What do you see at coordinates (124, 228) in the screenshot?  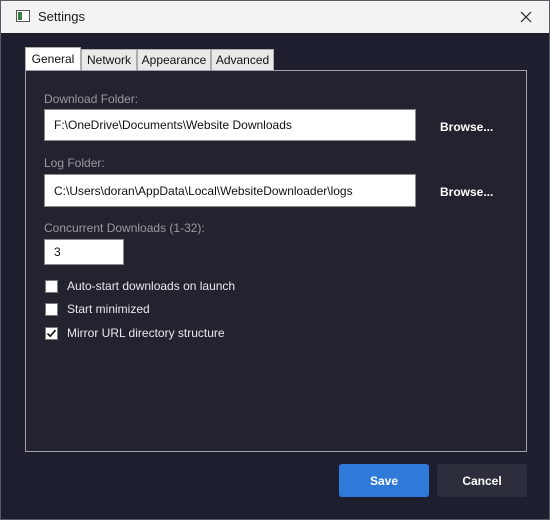 I see `concurrent-downloads-label: Concurrent Downloads (1-32):` at bounding box center [124, 228].